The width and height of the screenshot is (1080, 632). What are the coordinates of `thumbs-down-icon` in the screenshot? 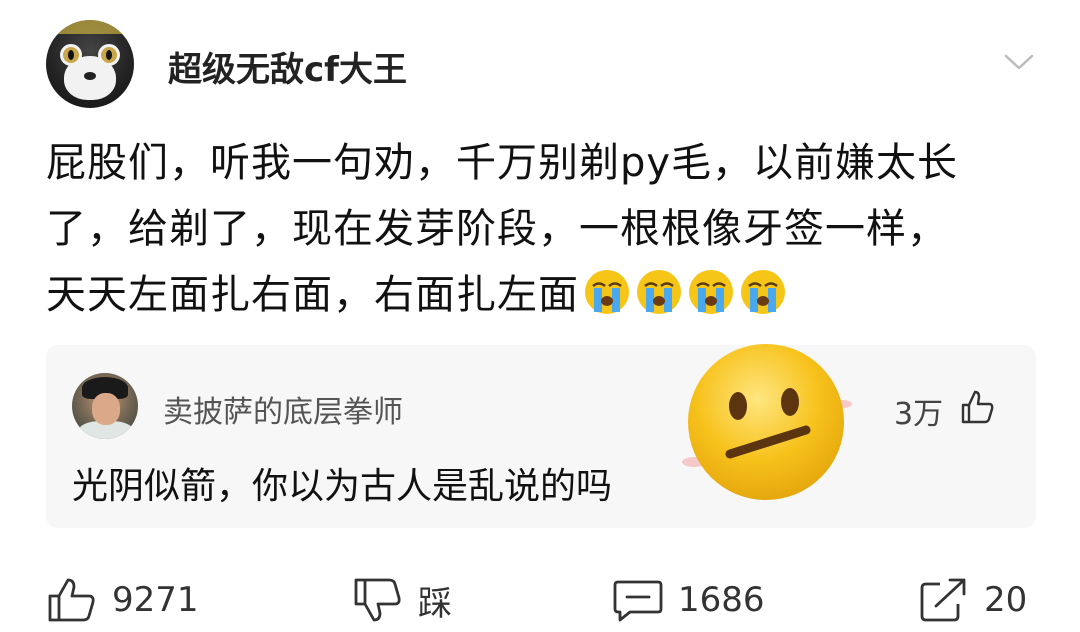 It's located at (377, 600).